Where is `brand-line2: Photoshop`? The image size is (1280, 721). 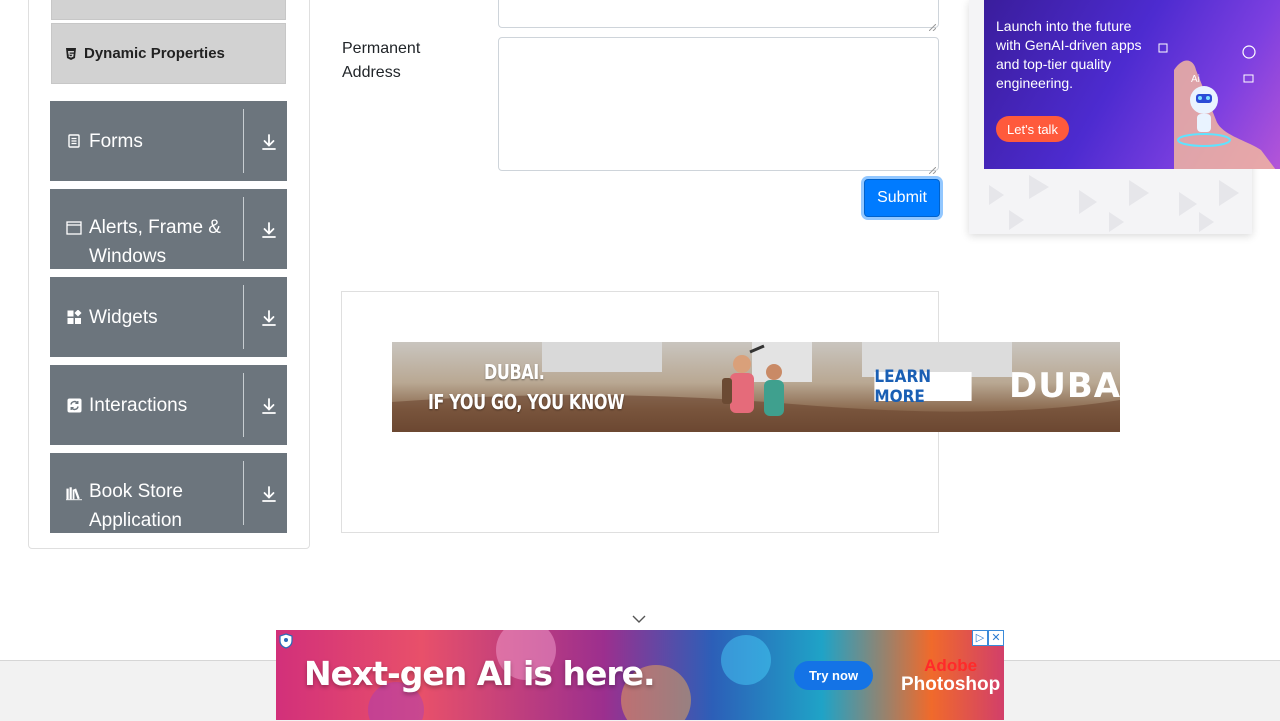
brand-line2: Photoshop is located at coordinates (951, 684).